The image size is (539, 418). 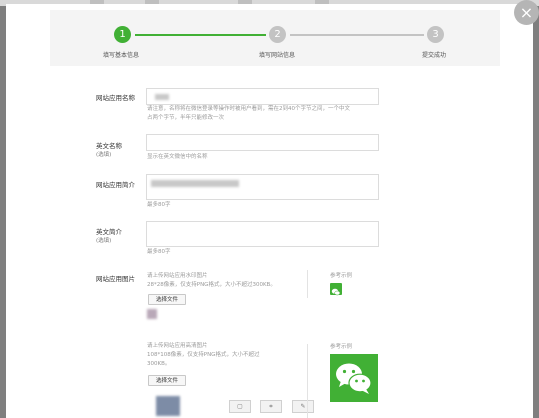 I want to click on step-1-label: 填写基本信息, so click(x=121, y=55).